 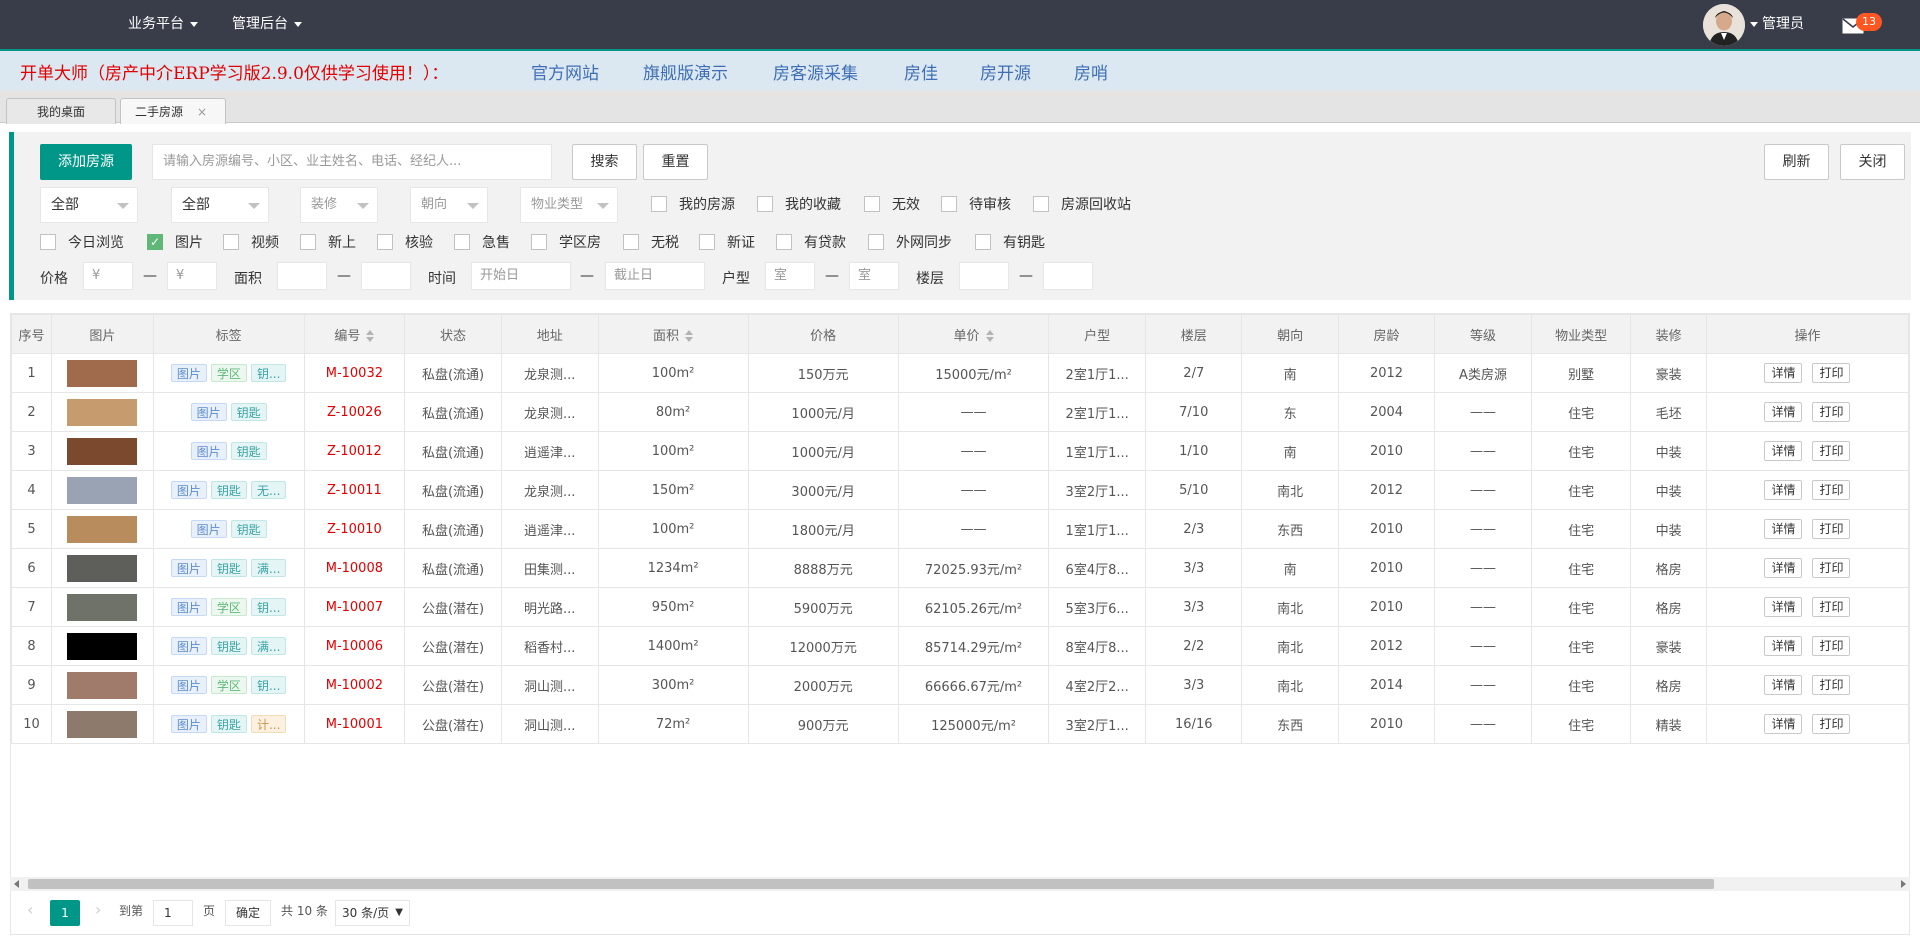 I want to click on check-recycle-bin: 房源回收站, so click(x=1082, y=205).